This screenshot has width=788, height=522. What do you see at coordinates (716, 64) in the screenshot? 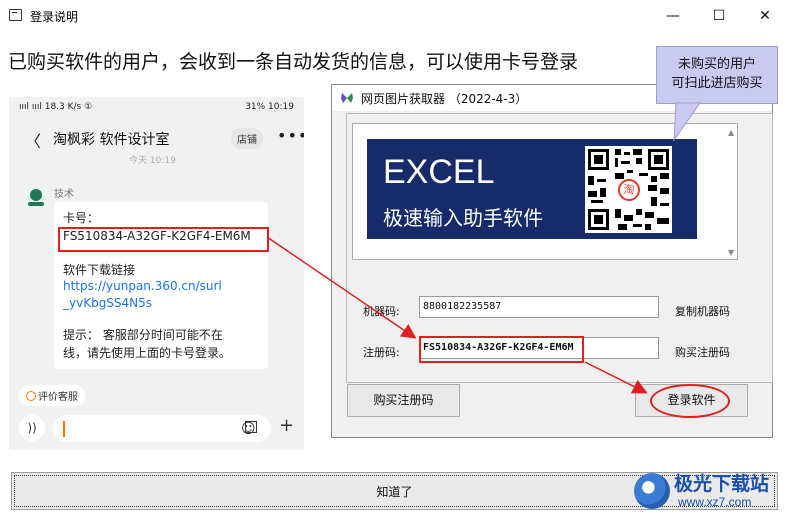
I see `callout-line-1: 未购买的用户` at bounding box center [716, 64].